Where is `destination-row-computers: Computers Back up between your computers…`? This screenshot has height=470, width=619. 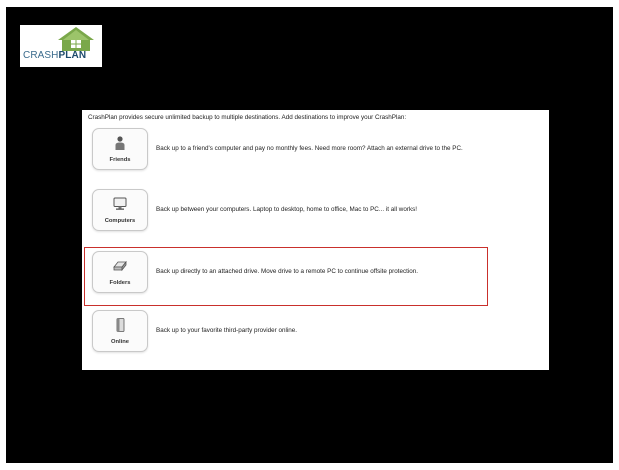 destination-row-computers: Computers Back up between your computers… is located at coordinates (315, 210).